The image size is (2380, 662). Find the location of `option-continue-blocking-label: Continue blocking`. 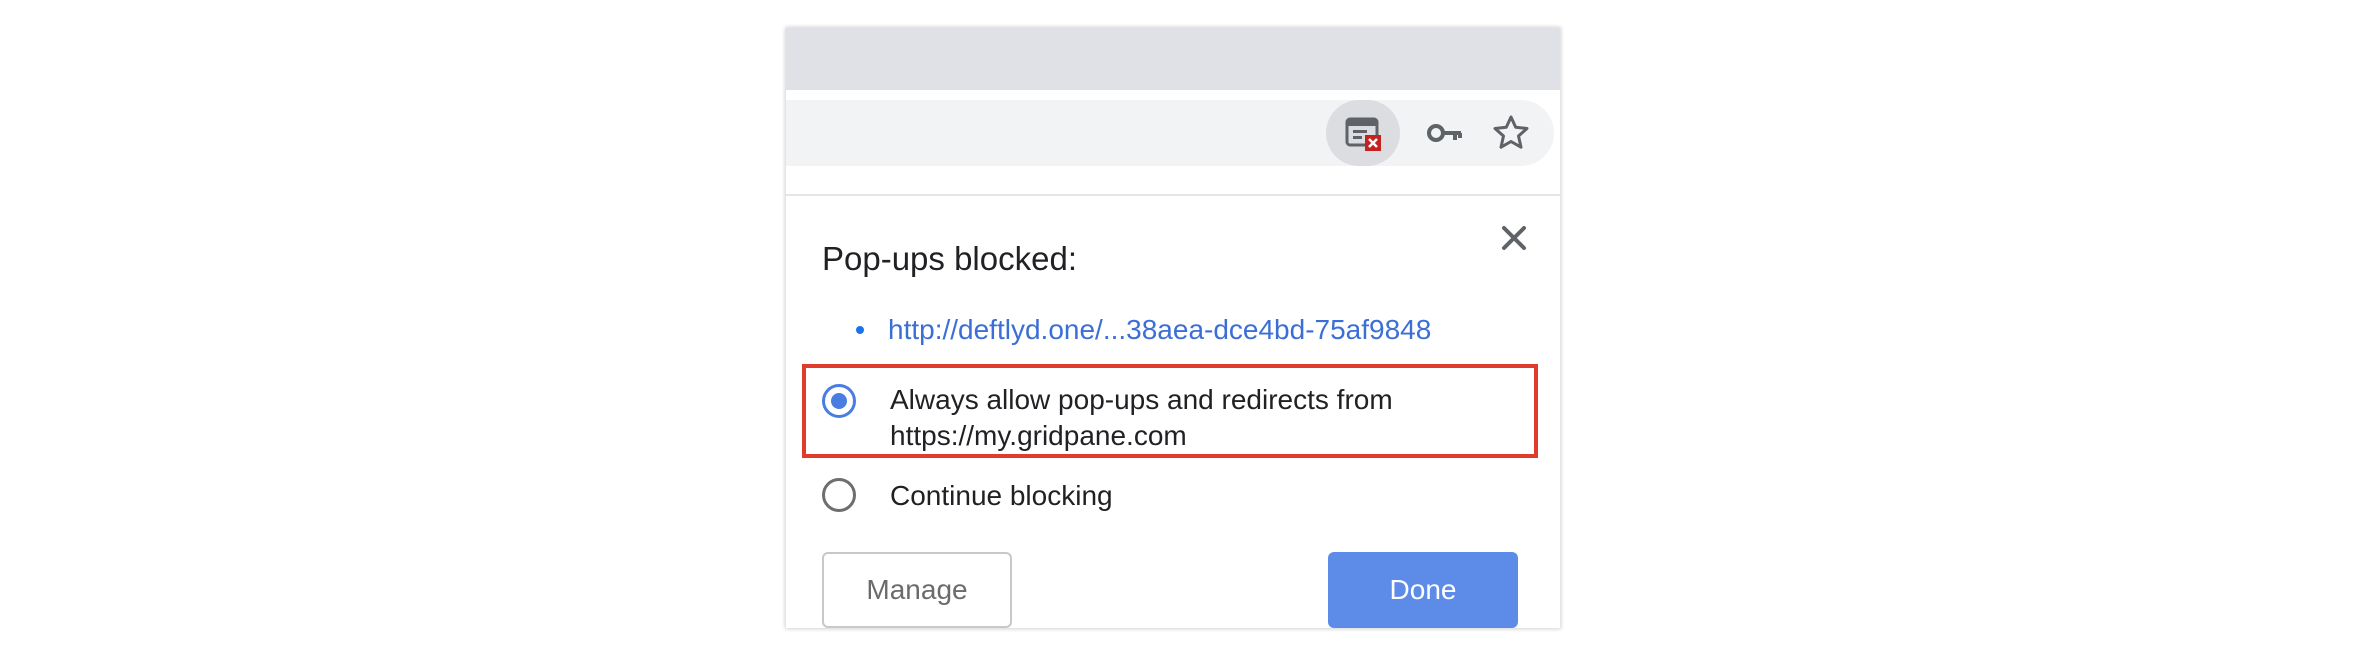

option-continue-blocking-label: Continue blocking is located at coordinates (1001, 495).